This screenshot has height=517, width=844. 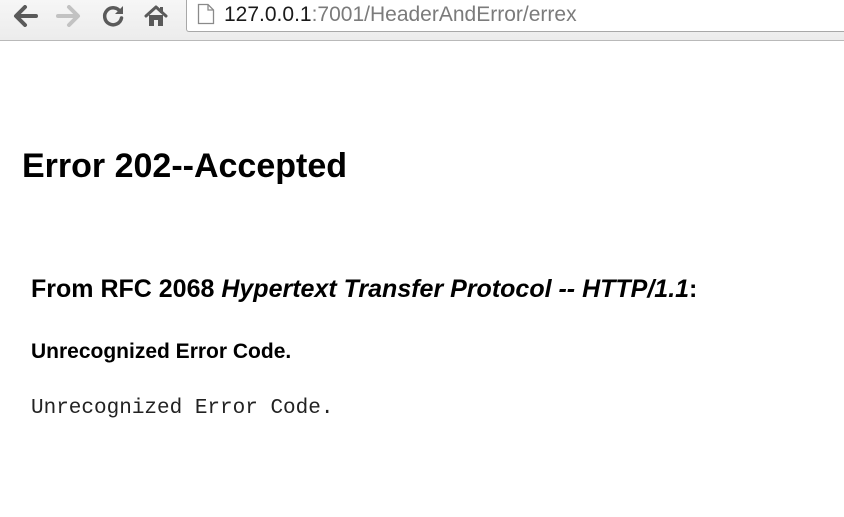 I want to click on home-button, so click(x=156, y=16).